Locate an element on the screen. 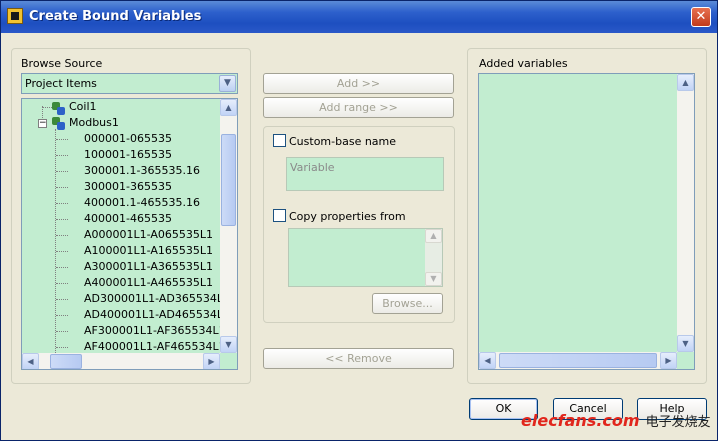  added-variables-label: Added variables is located at coordinates (523, 63).